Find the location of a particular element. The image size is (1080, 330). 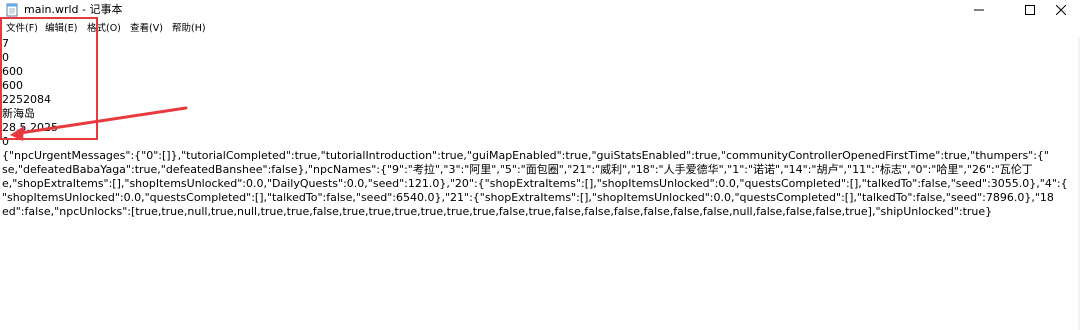

text-line: 新海岛 is located at coordinates (18, 113).